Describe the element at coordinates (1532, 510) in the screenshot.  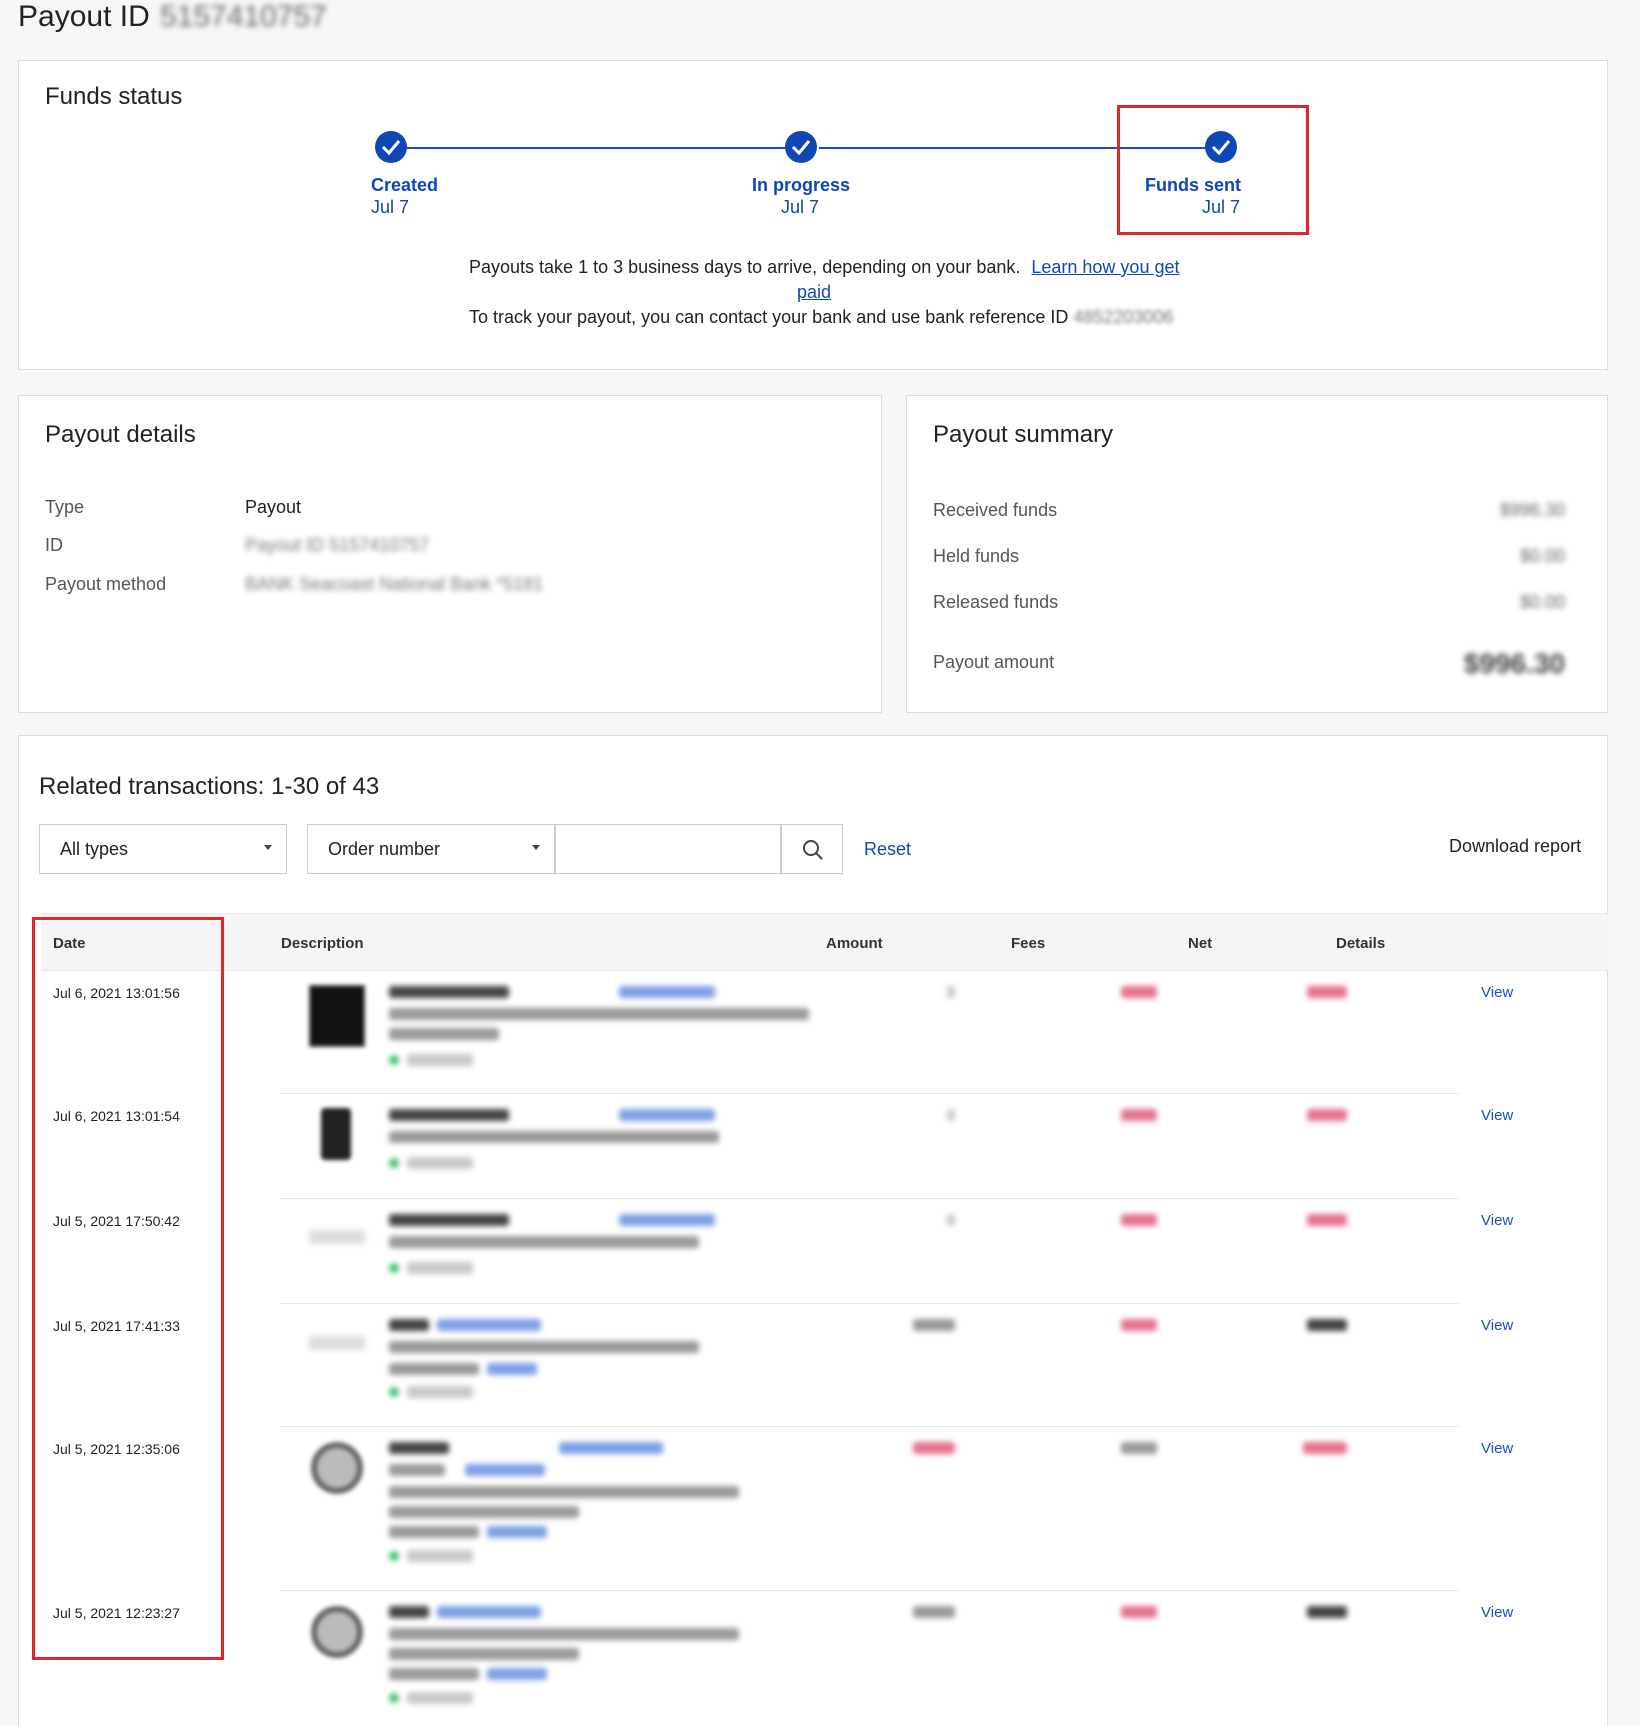
I see `received-funds-value: $996.30` at that location.